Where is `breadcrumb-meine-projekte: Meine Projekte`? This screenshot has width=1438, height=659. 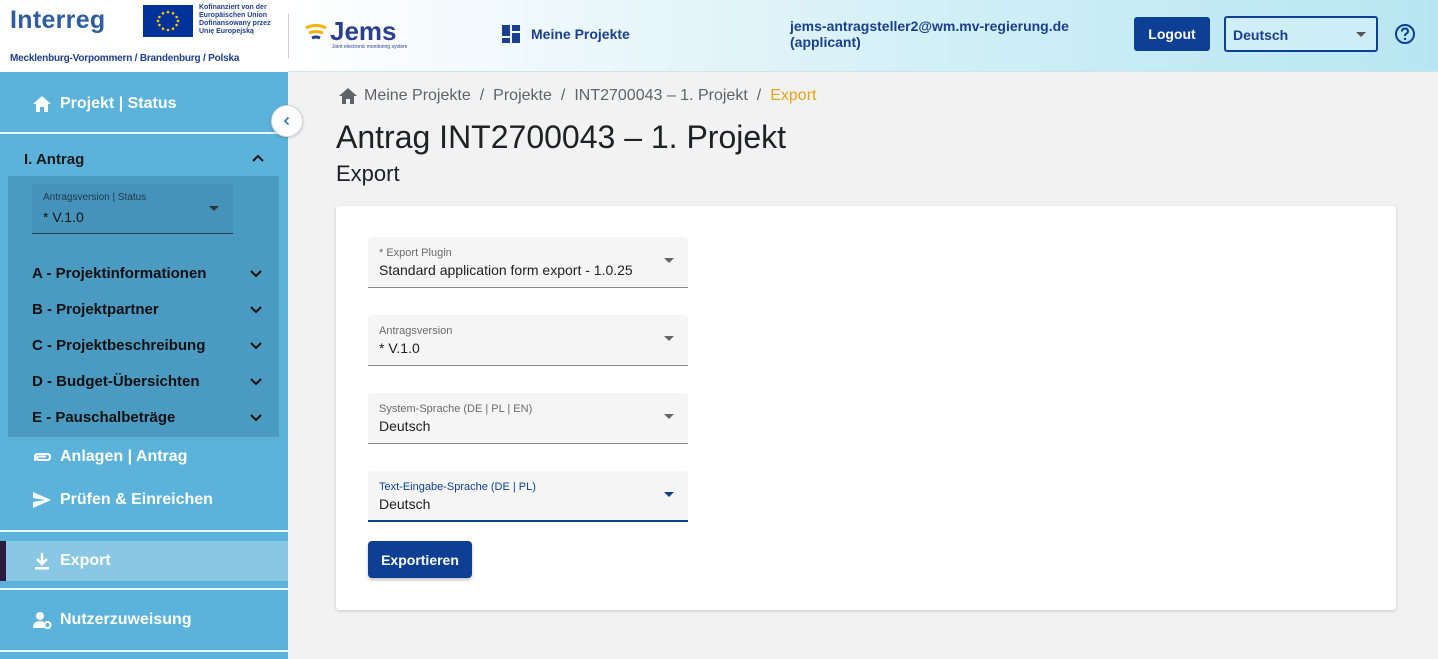 breadcrumb-meine-projekte: Meine Projekte is located at coordinates (417, 96).